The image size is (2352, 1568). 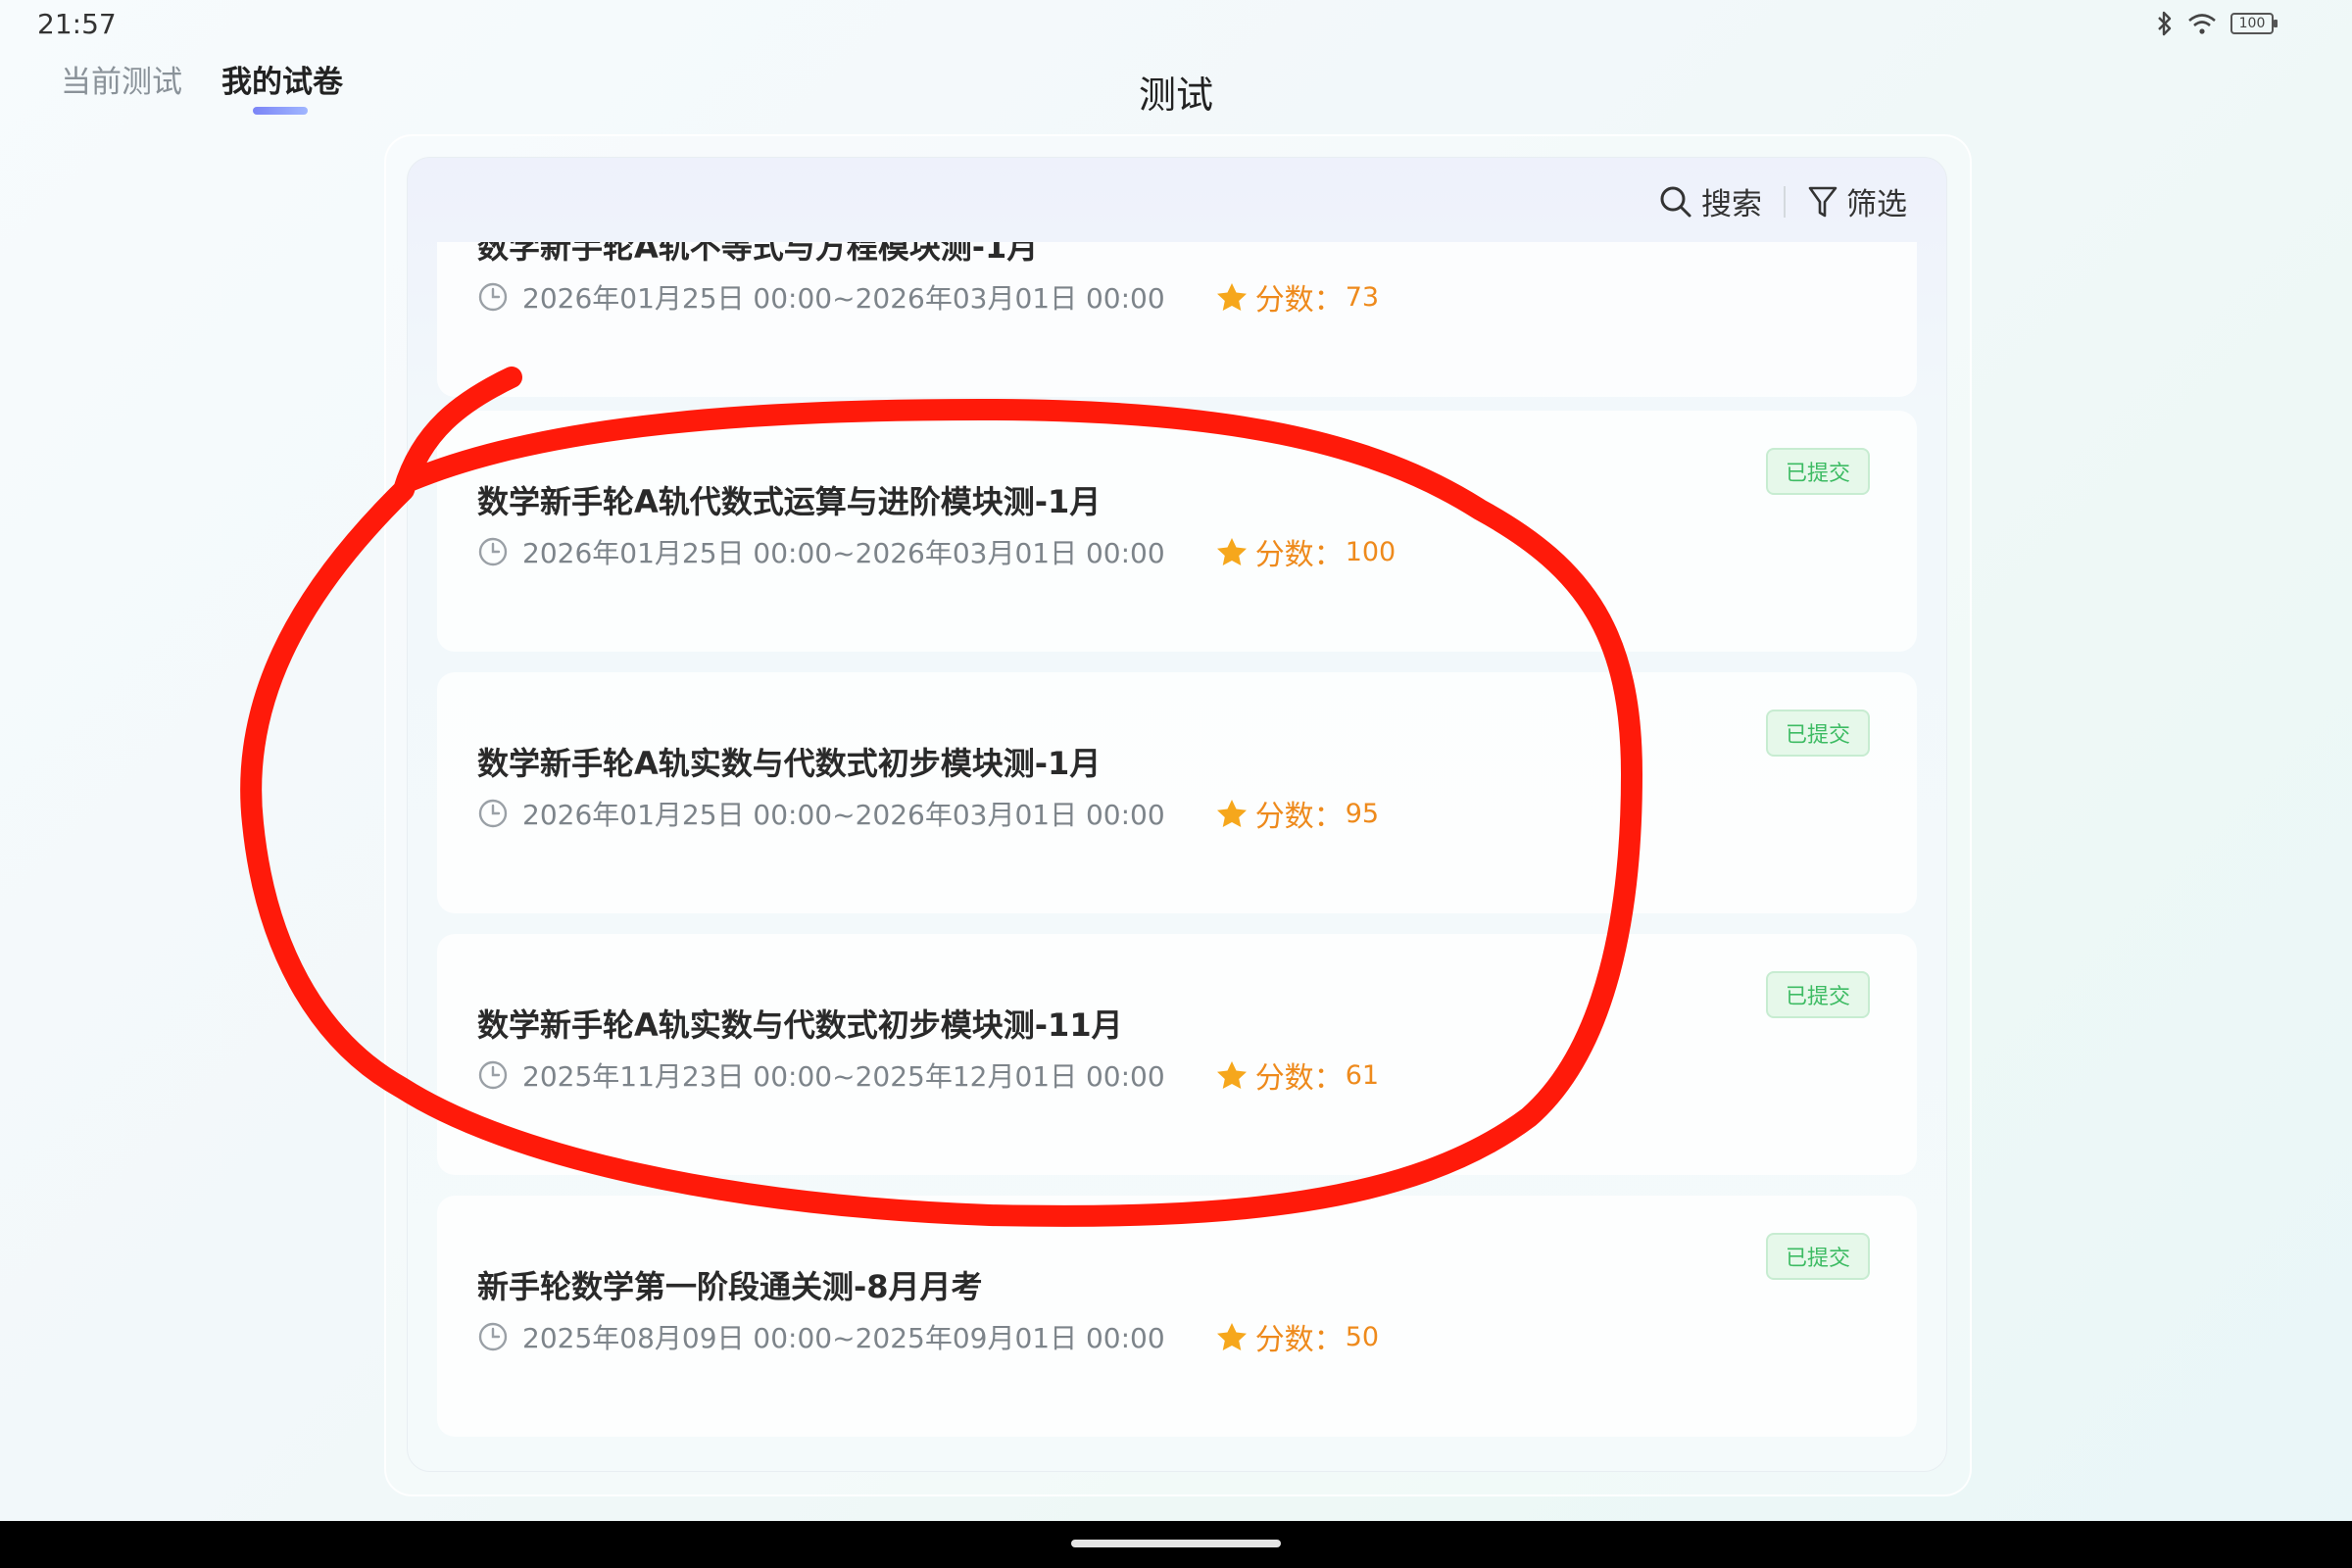 I want to click on exam-title: 数学新手轮A轨代数式运算与进阶模块测-1月, so click(x=789, y=501).